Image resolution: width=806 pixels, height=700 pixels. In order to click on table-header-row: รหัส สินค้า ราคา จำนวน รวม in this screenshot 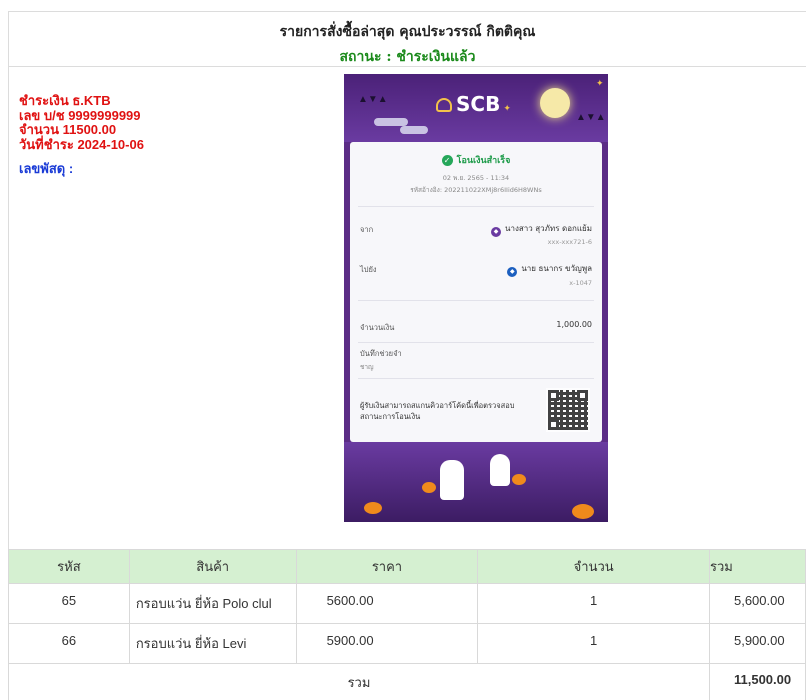, I will do `click(407, 566)`.